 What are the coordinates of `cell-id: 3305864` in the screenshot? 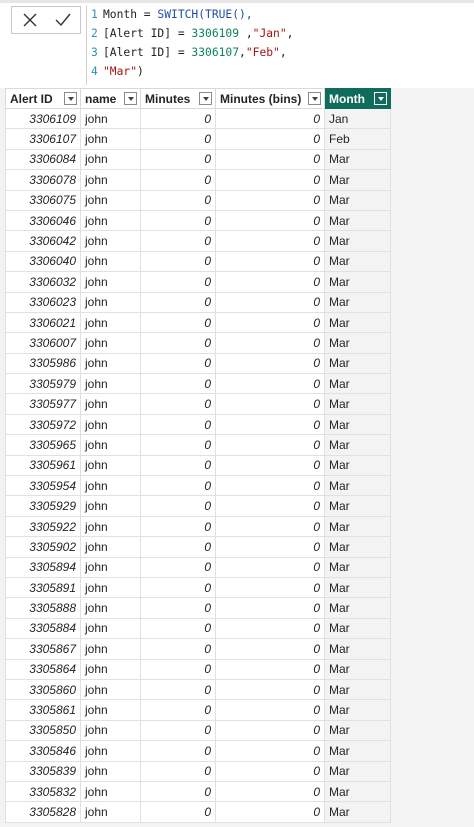 It's located at (43, 669).